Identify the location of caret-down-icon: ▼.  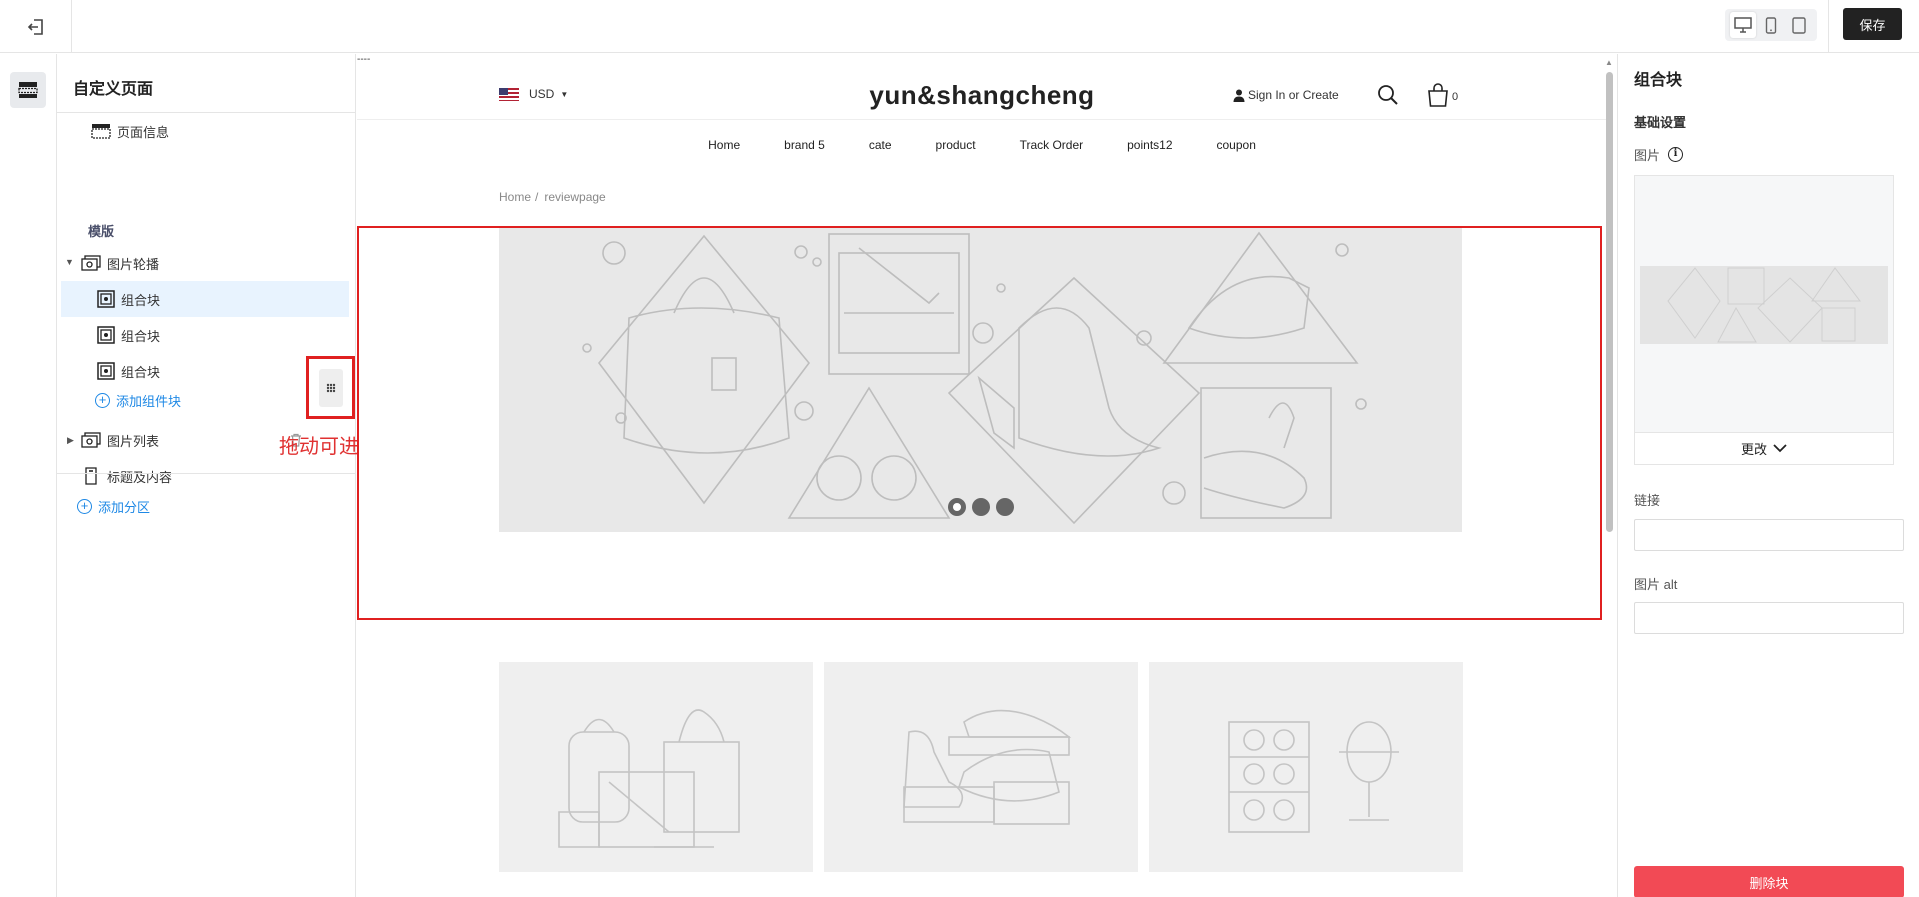
(69, 262).